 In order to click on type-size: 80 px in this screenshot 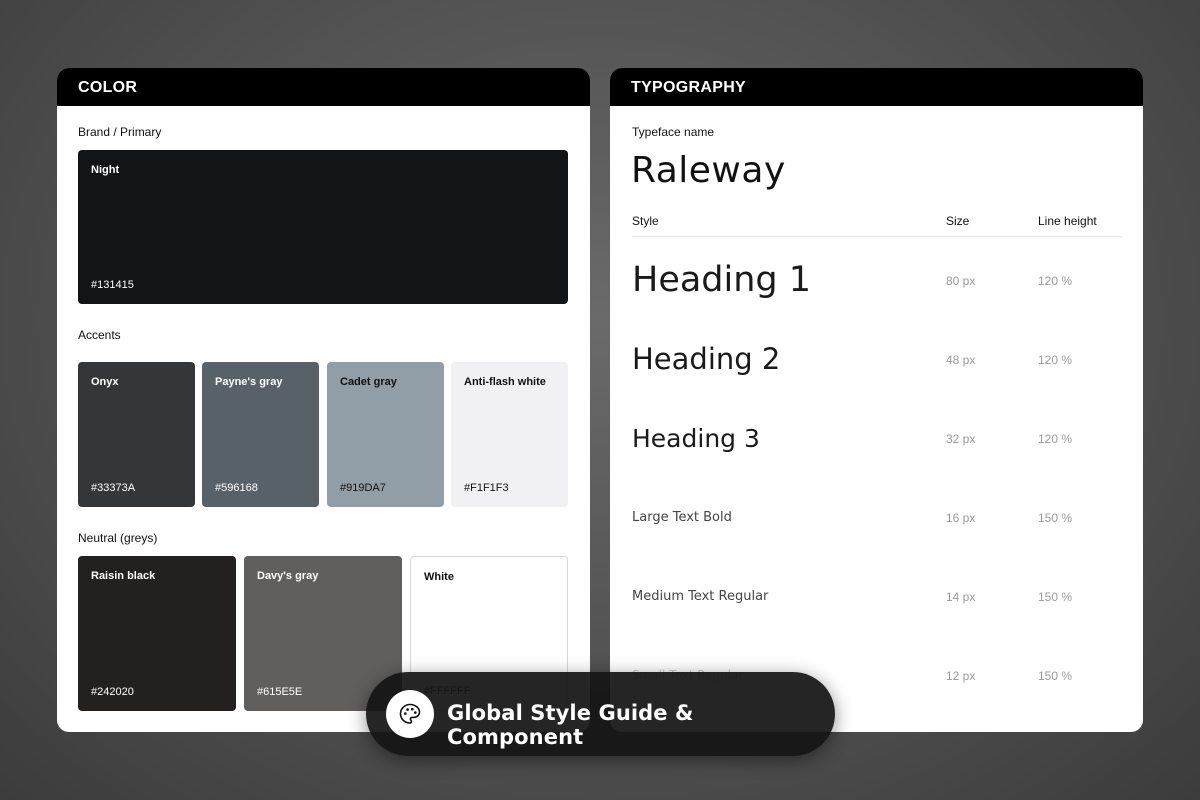, I will do `click(961, 281)`.